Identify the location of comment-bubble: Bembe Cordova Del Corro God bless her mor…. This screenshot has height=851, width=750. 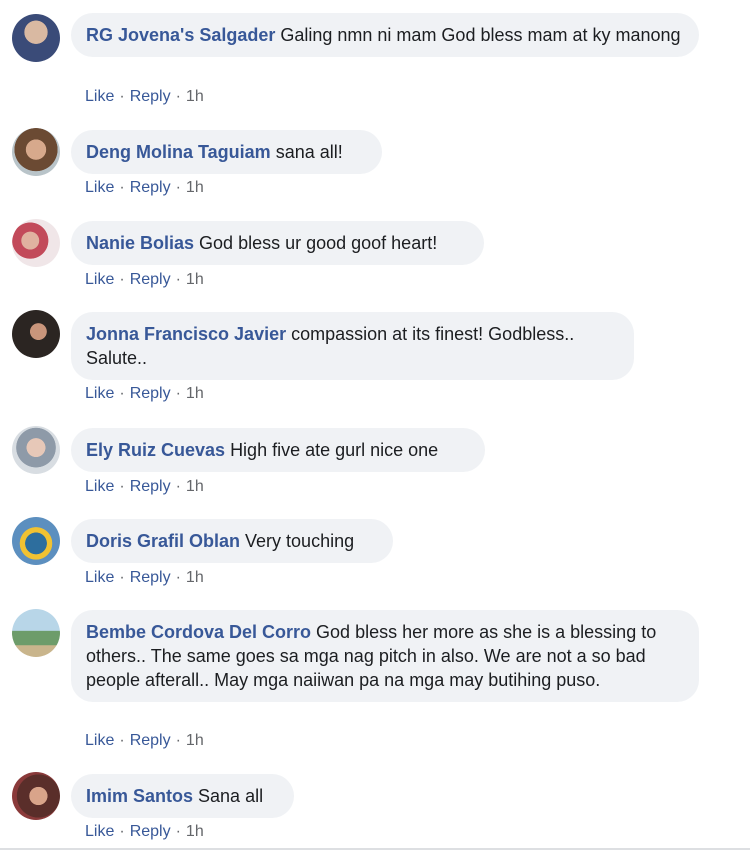
(385, 656).